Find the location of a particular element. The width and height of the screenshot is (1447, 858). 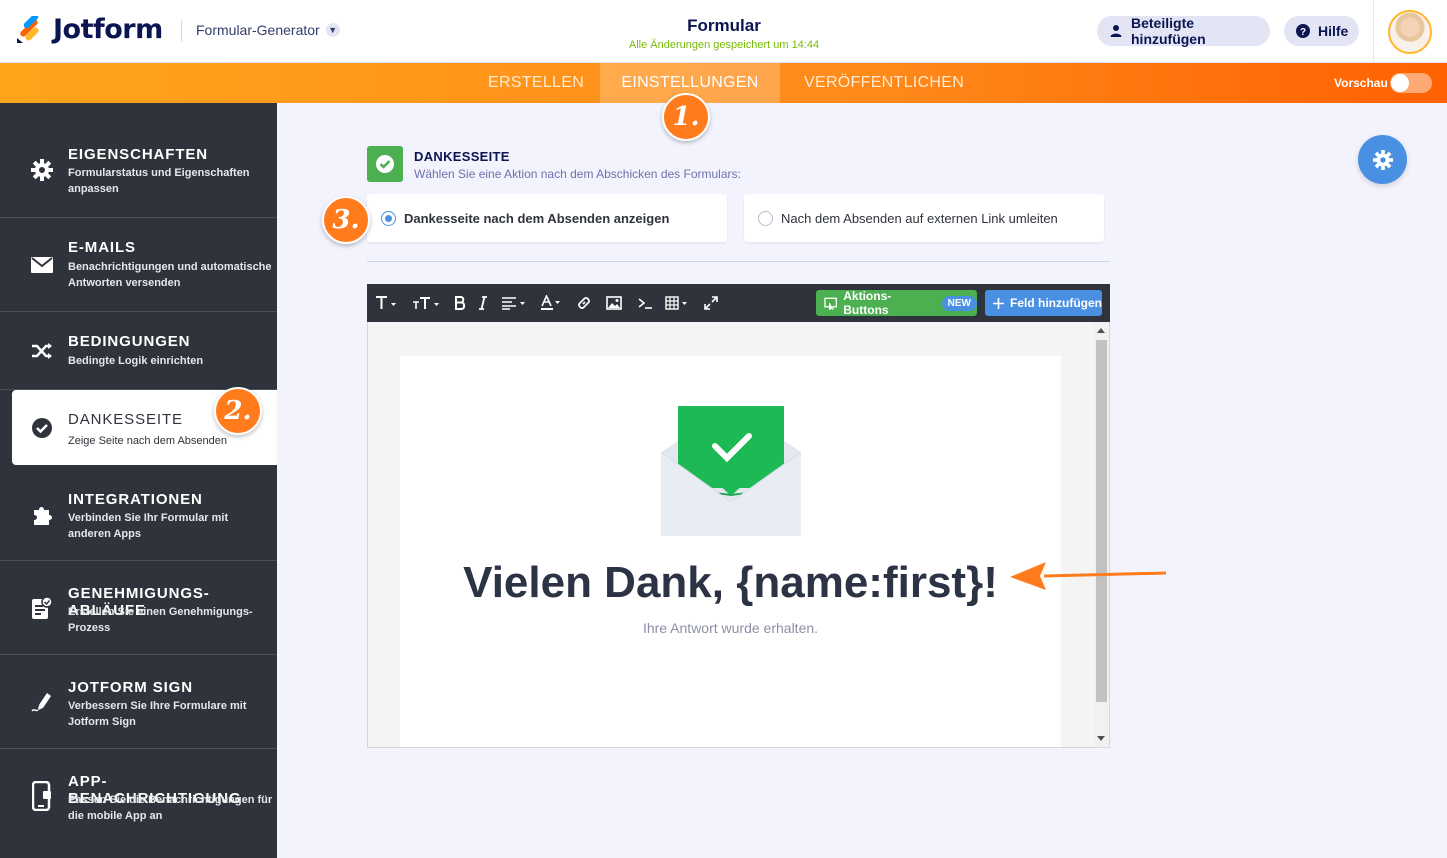

settings-gear-button is located at coordinates (1382, 159).